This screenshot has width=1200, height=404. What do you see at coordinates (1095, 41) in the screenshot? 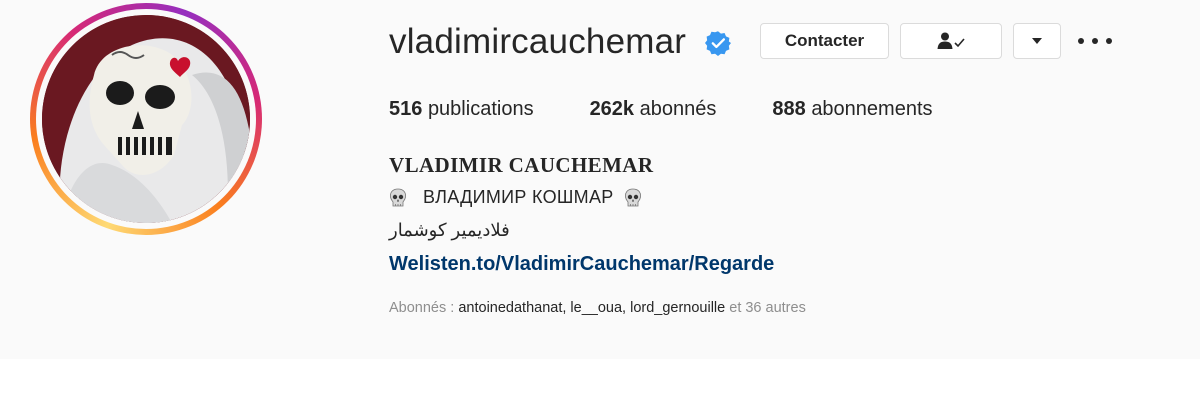
I see `more-options-button` at bounding box center [1095, 41].